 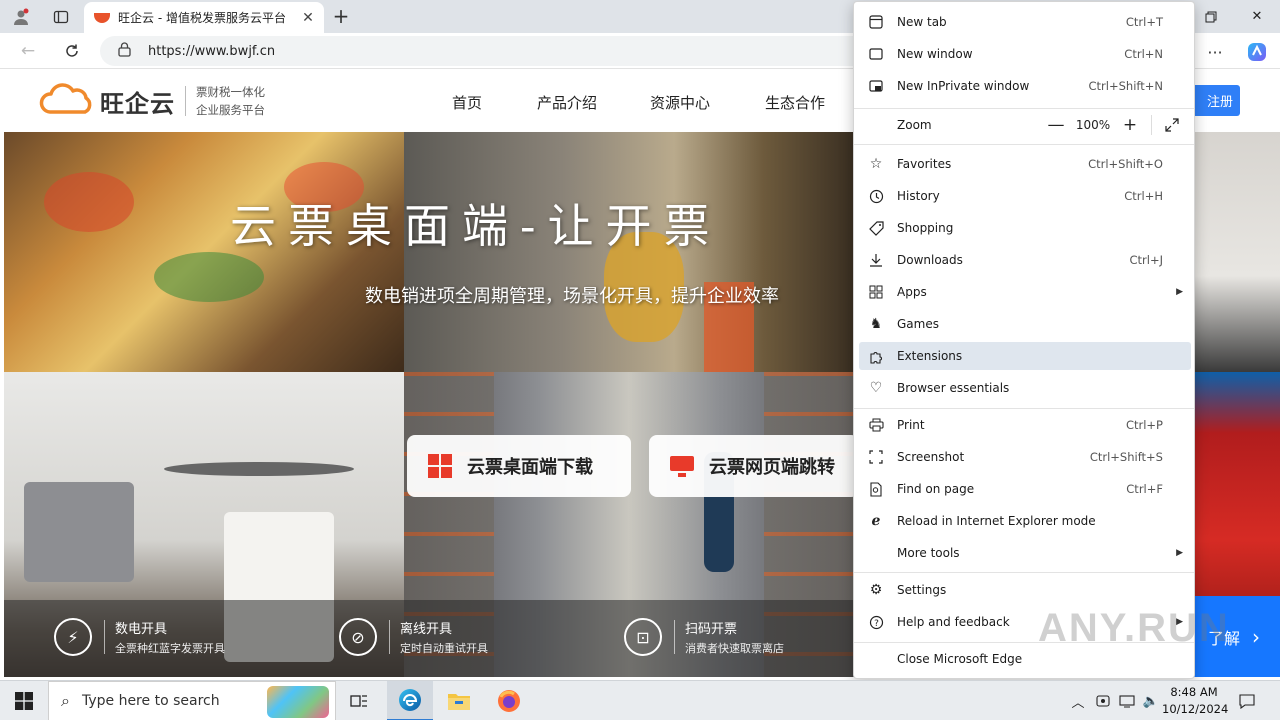 What do you see at coordinates (102, 17) in the screenshot?
I see `site-favicon-icon` at bounding box center [102, 17].